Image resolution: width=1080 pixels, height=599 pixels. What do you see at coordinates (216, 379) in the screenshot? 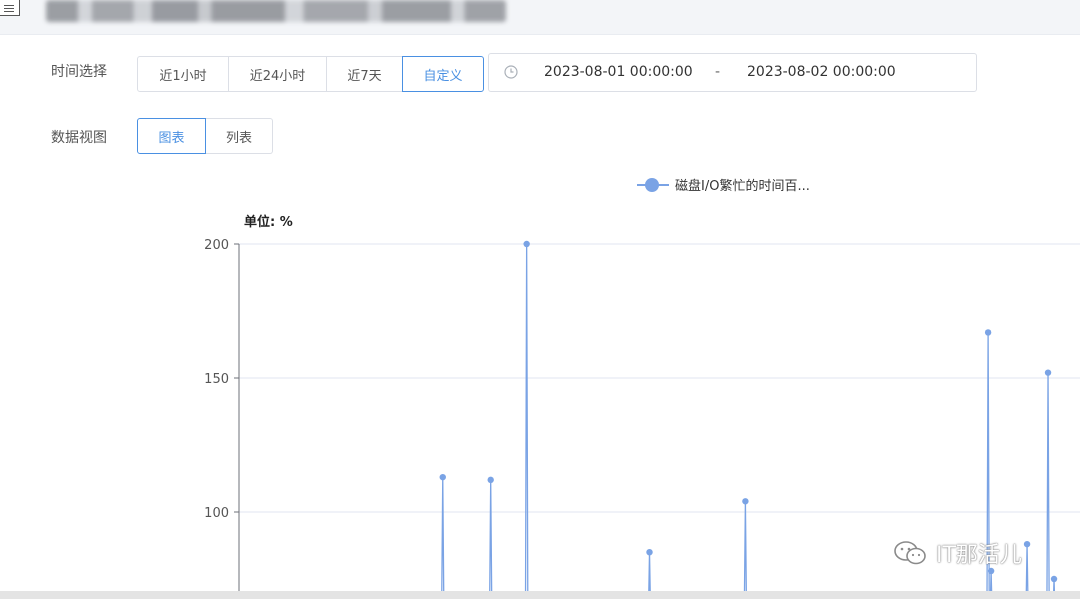
I see `y-tick-label-150: 150` at bounding box center [216, 379].